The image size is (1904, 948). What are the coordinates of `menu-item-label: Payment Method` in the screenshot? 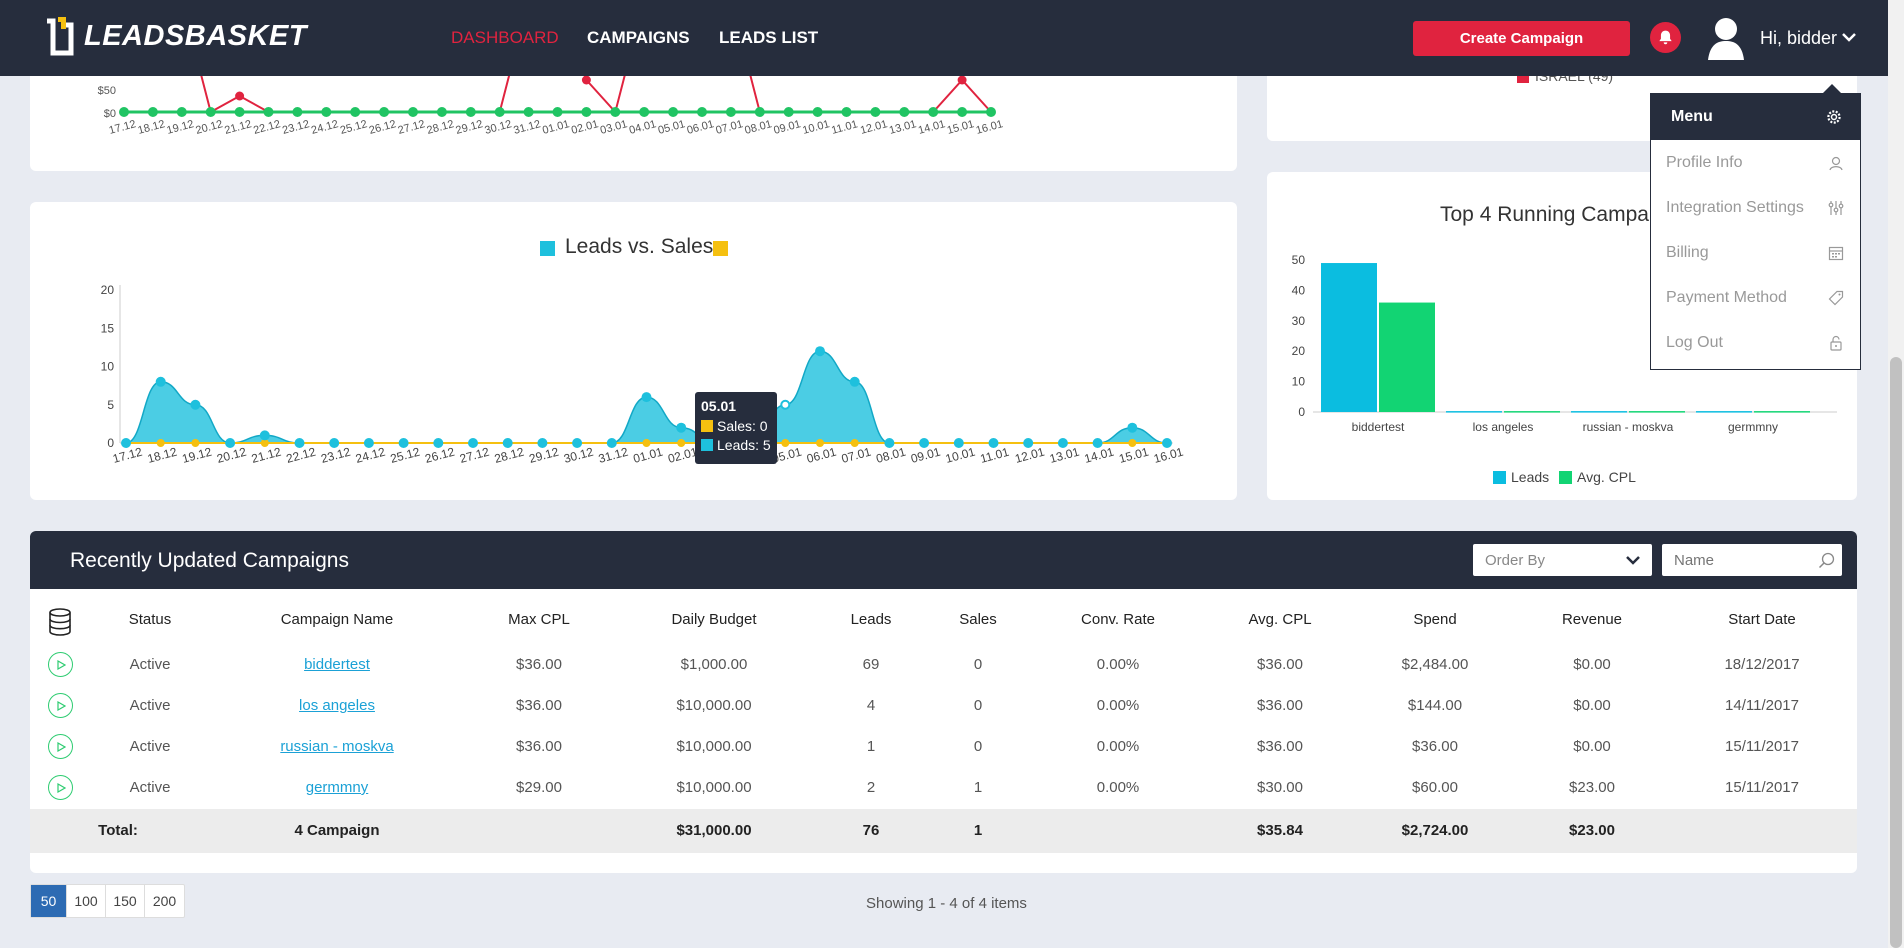 It's located at (1726, 297).